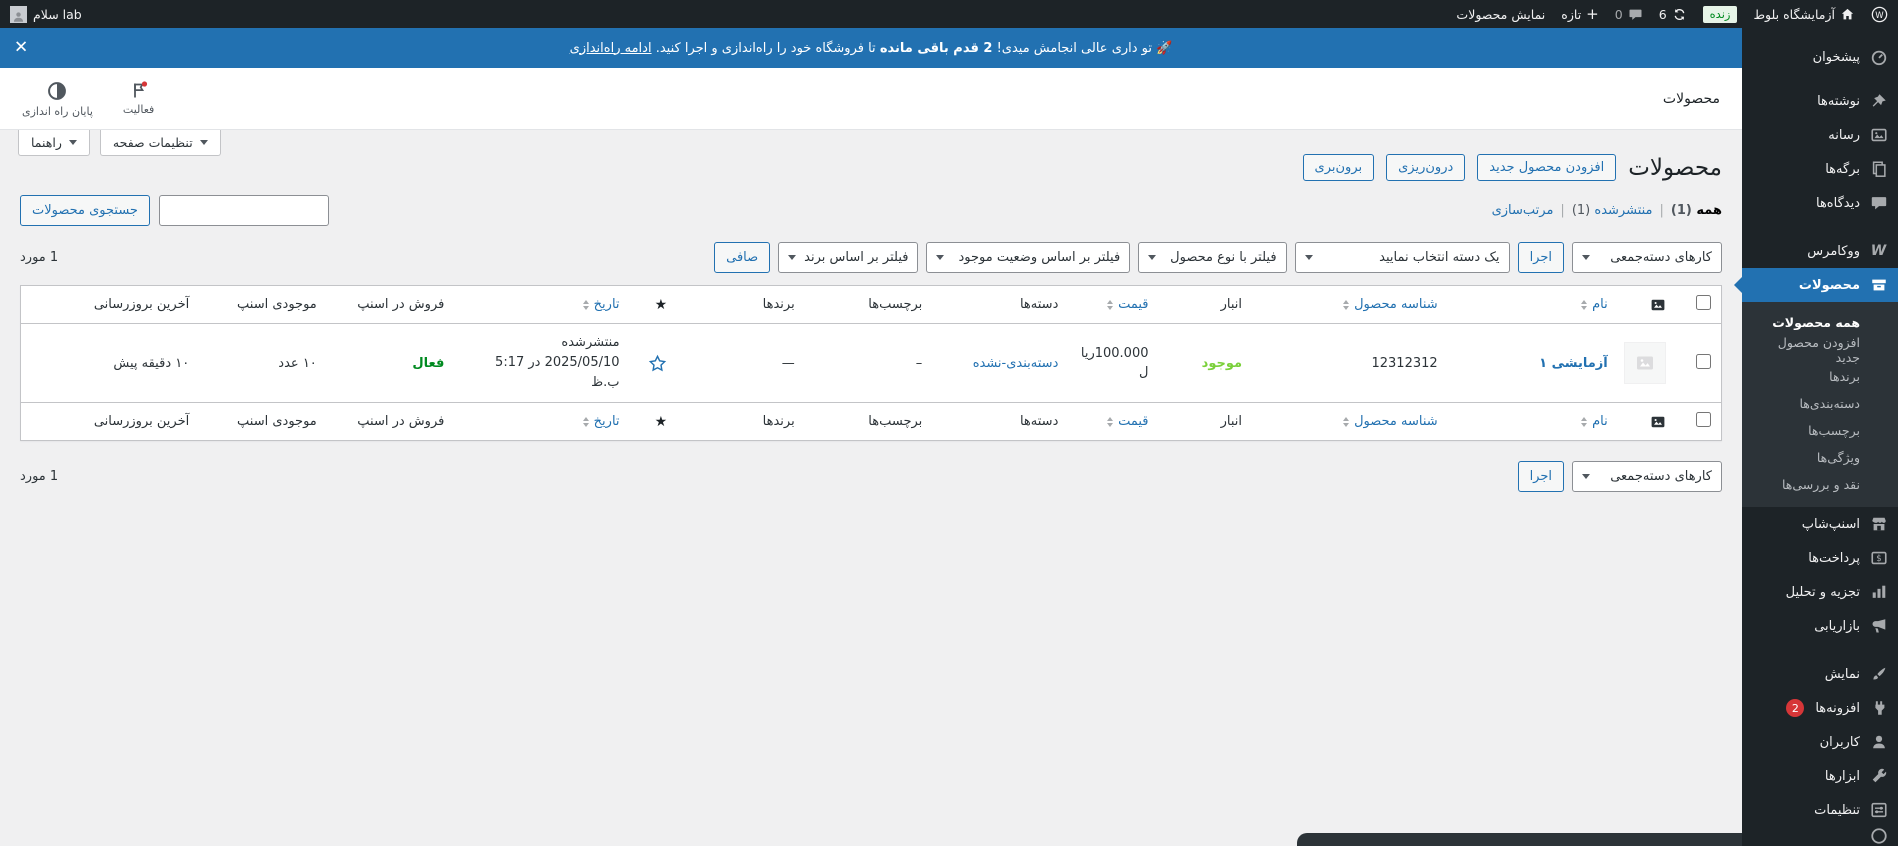 This screenshot has width=1898, height=846. Describe the element at coordinates (1402, 257) in the screenshot. I see `category-filter-select: یک دسته انتخاب نمایید` at that location.